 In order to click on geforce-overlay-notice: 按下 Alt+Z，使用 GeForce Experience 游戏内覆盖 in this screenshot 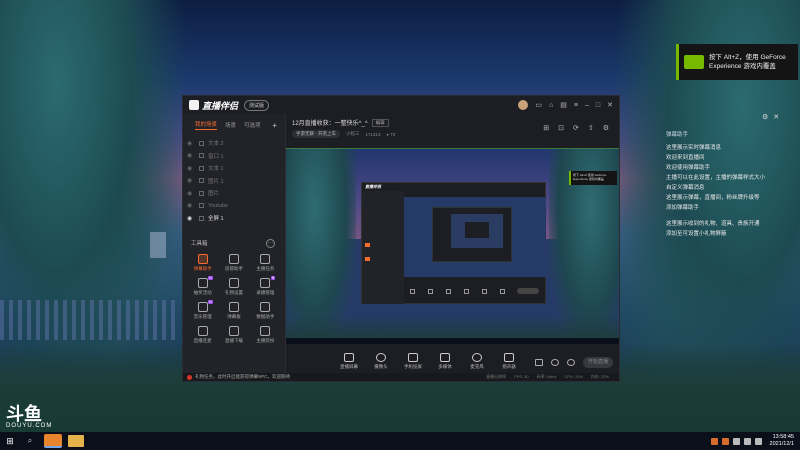, I will do `click(737, 62)`.